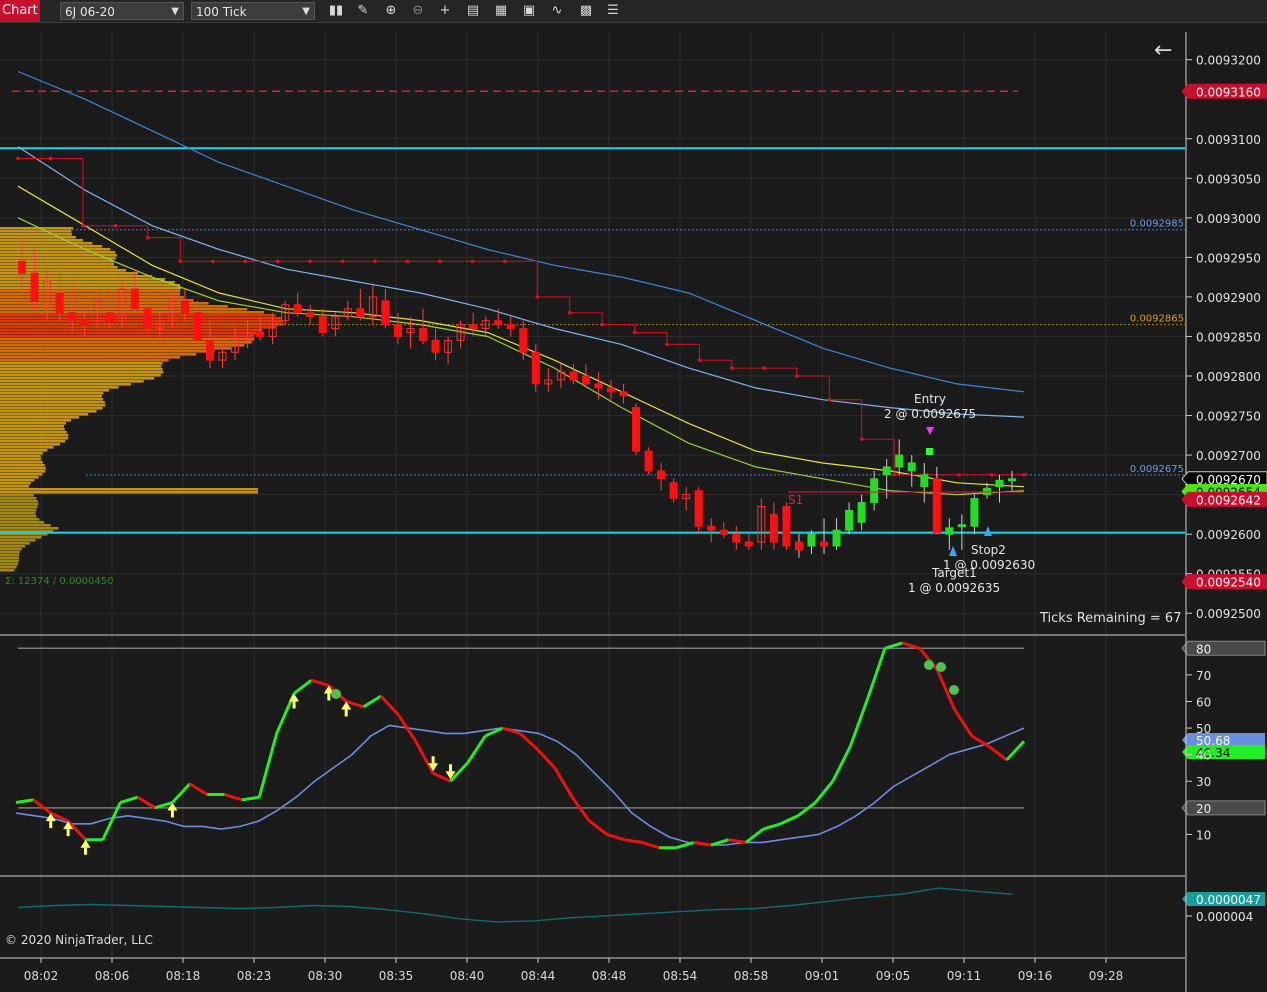 The width and height of the screenshot is (1267, 992). Describe the element at coordinates (1110, 618) in the screenshot. I see `ticks-remaining: Ticks Remaining = 67` at that location.